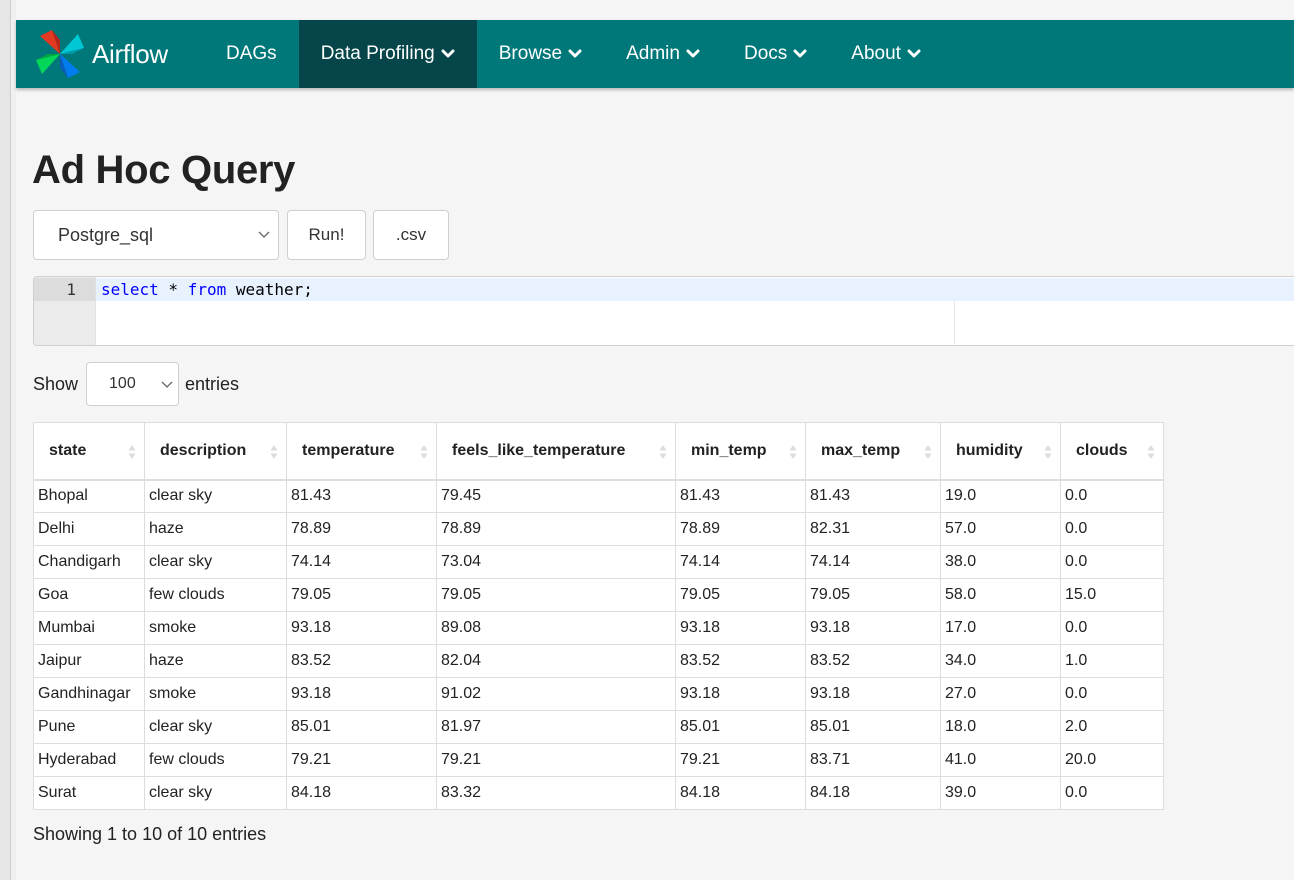  What do you see at coordinates (326, 235) in the screenshot?
I see `run-button: Run!` at bounding box center [326, 235].